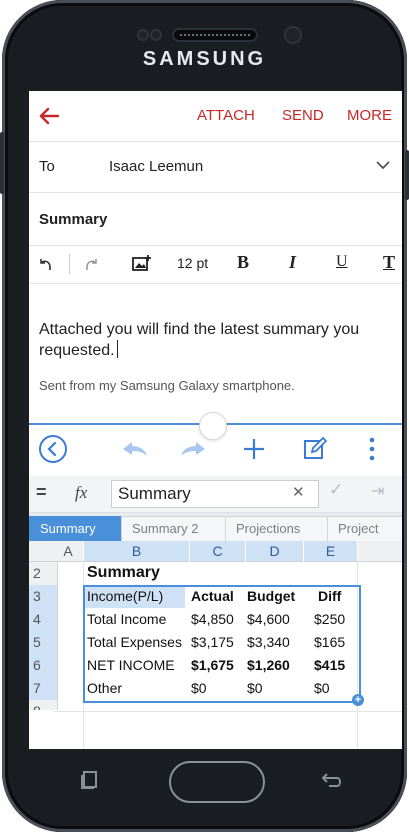 The width and height of the screenshot is (409, 832). I want to click on formula-bar: = fx Summary ✕ ✓ ⇥, so click(215, 494).